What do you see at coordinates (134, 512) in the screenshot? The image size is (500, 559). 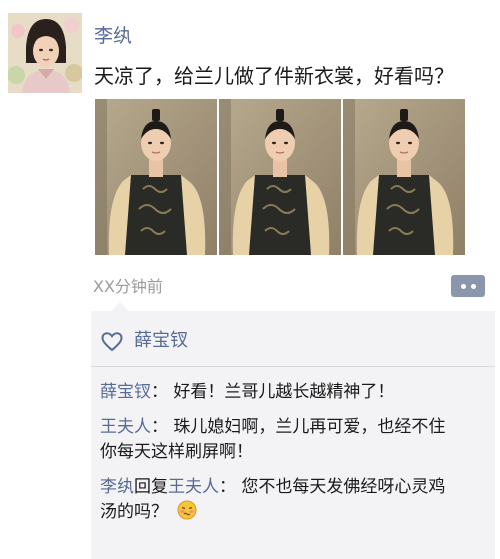 I see `comment-text: 汤的吗？` at bounding box center [134, 512].